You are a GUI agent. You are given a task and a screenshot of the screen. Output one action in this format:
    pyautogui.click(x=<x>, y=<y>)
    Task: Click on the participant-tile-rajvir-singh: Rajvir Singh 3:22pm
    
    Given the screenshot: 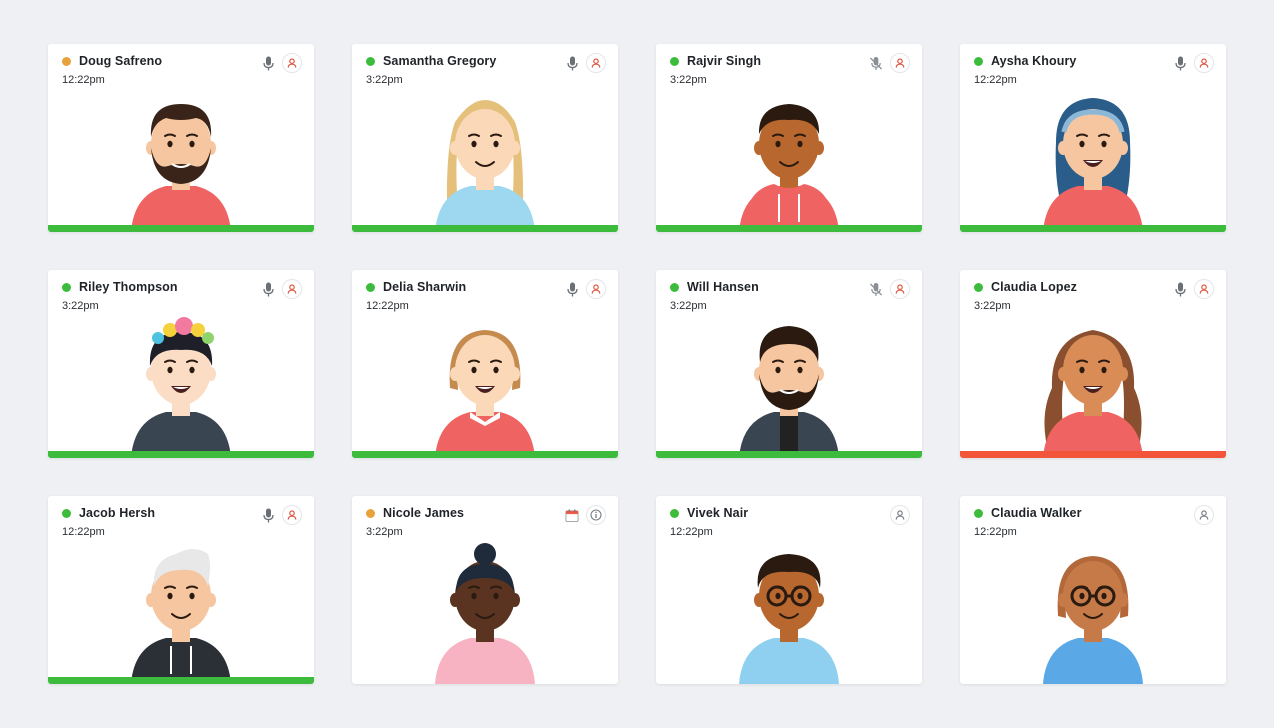 What is the action you would take?
    pyautogui.click(x=789, y=138)
    